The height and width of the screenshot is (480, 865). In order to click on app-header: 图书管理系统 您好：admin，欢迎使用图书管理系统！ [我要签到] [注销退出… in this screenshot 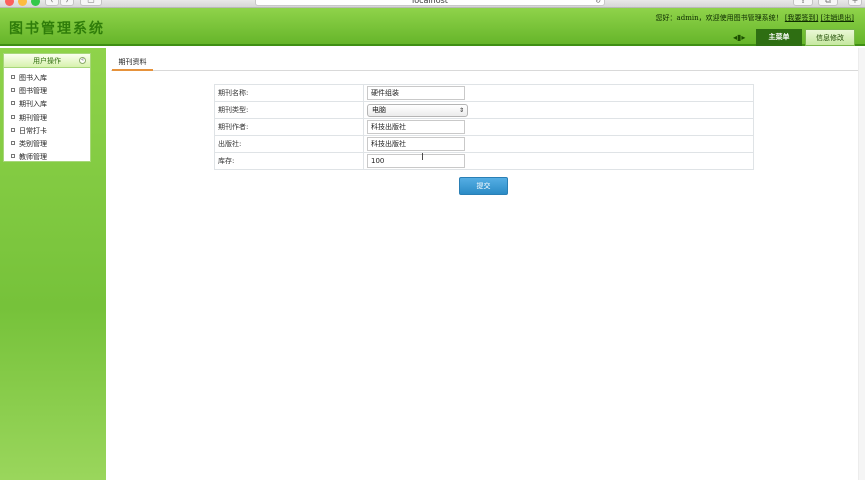, I will do `click(432, 27)`.